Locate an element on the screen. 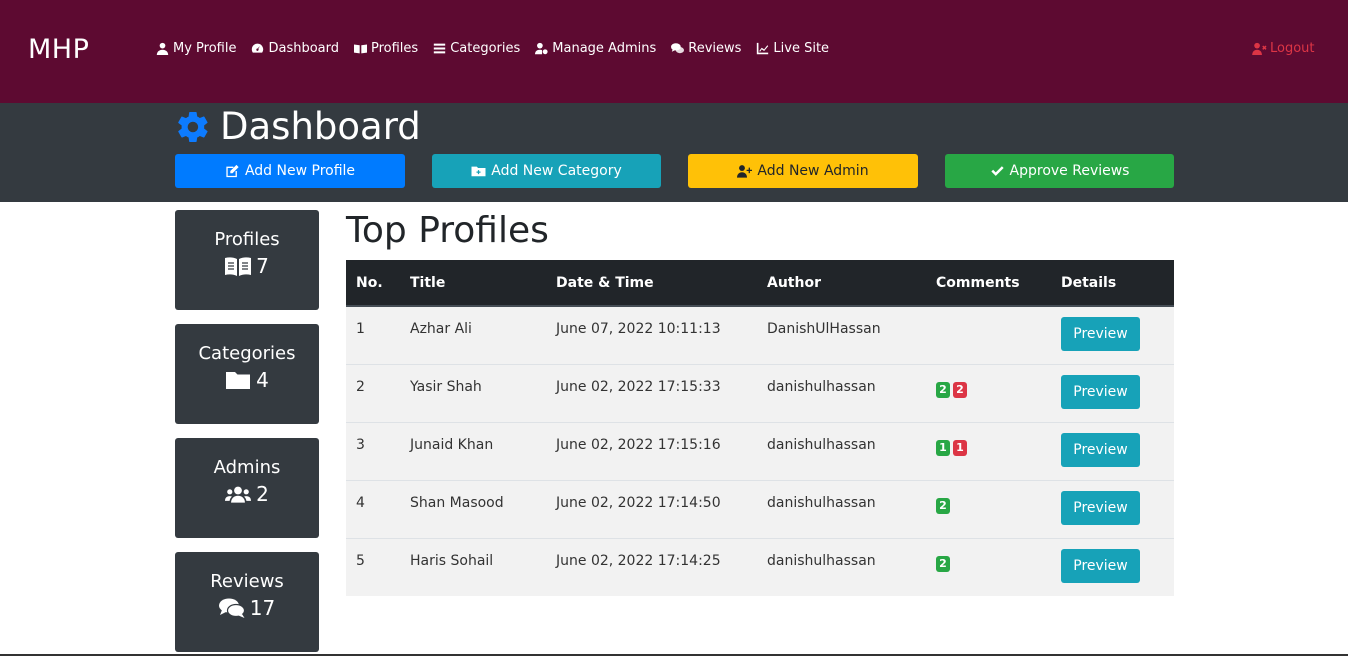 The height and width of the screenshot is (656, 1348). row-no: 1 is located at coordinates (373, 334).